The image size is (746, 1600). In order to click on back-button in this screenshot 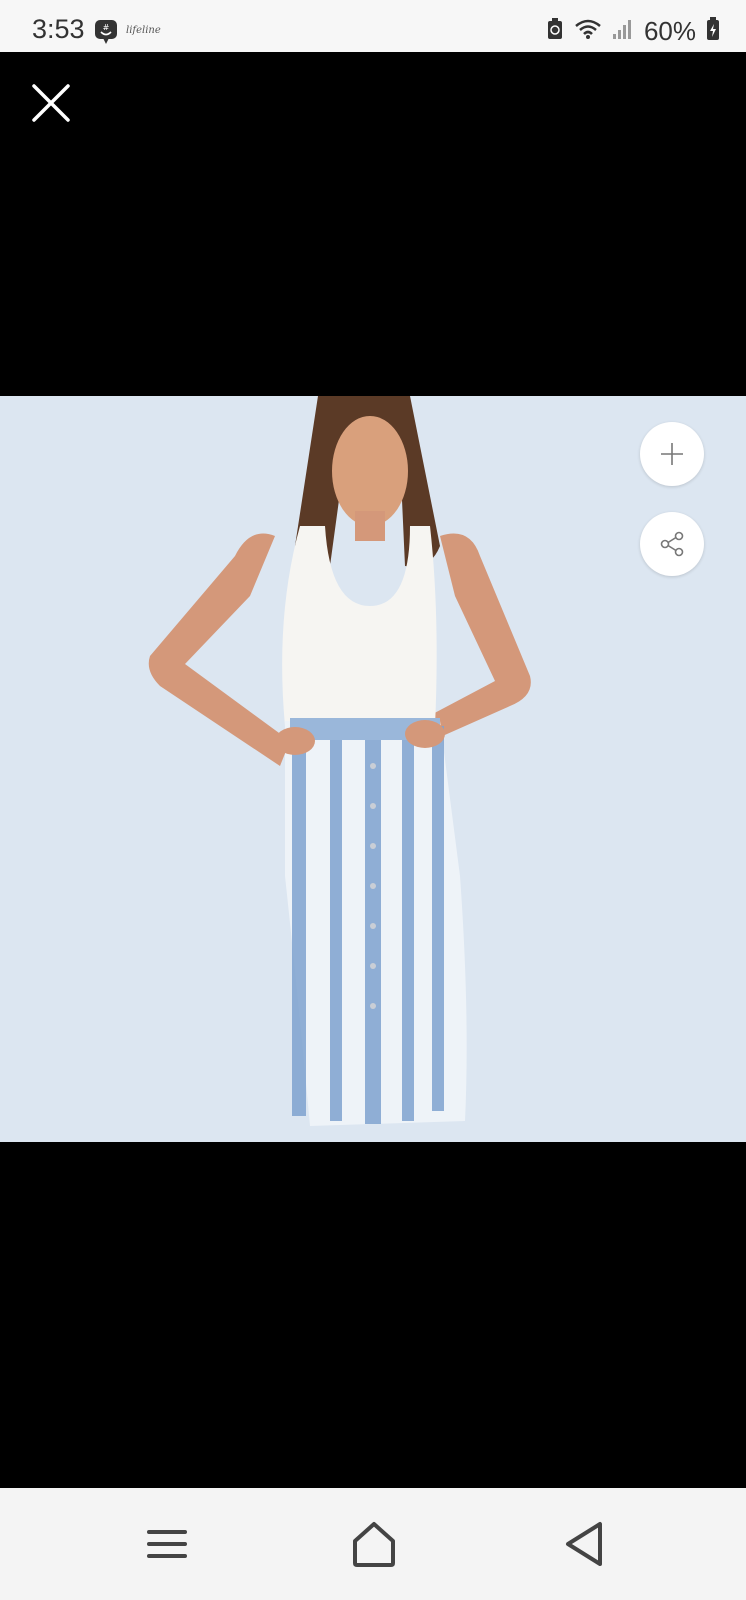, I will do `click(585, 1544)`.